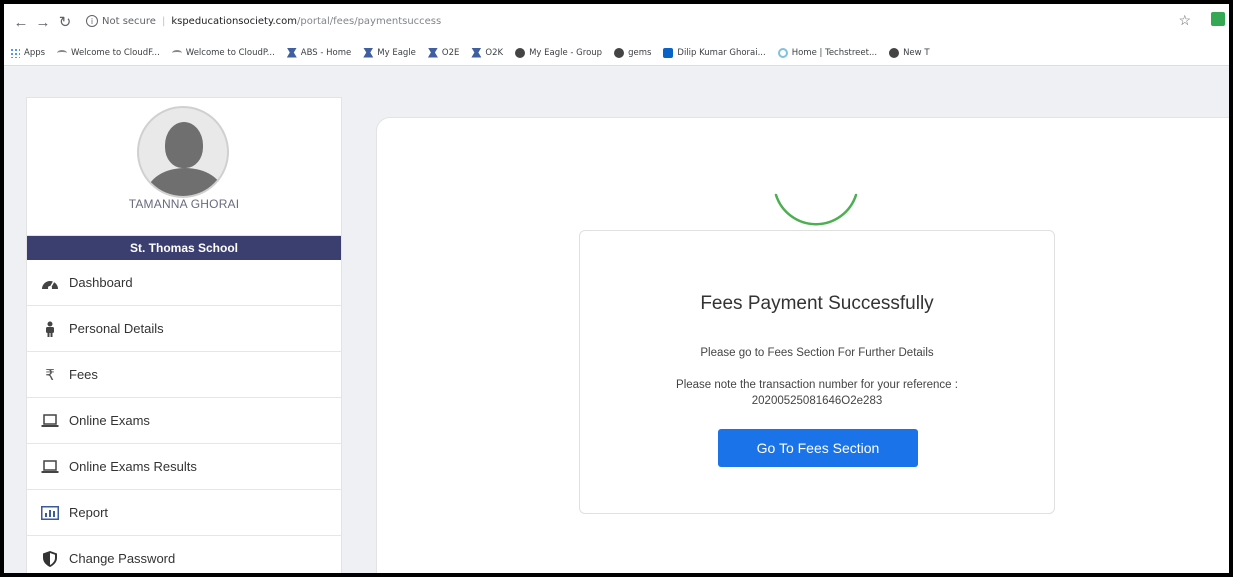 Image resolution: width=1233 pixels, height=577 pixels. I want to click on bookmark-item: gems, so click(633, 52).